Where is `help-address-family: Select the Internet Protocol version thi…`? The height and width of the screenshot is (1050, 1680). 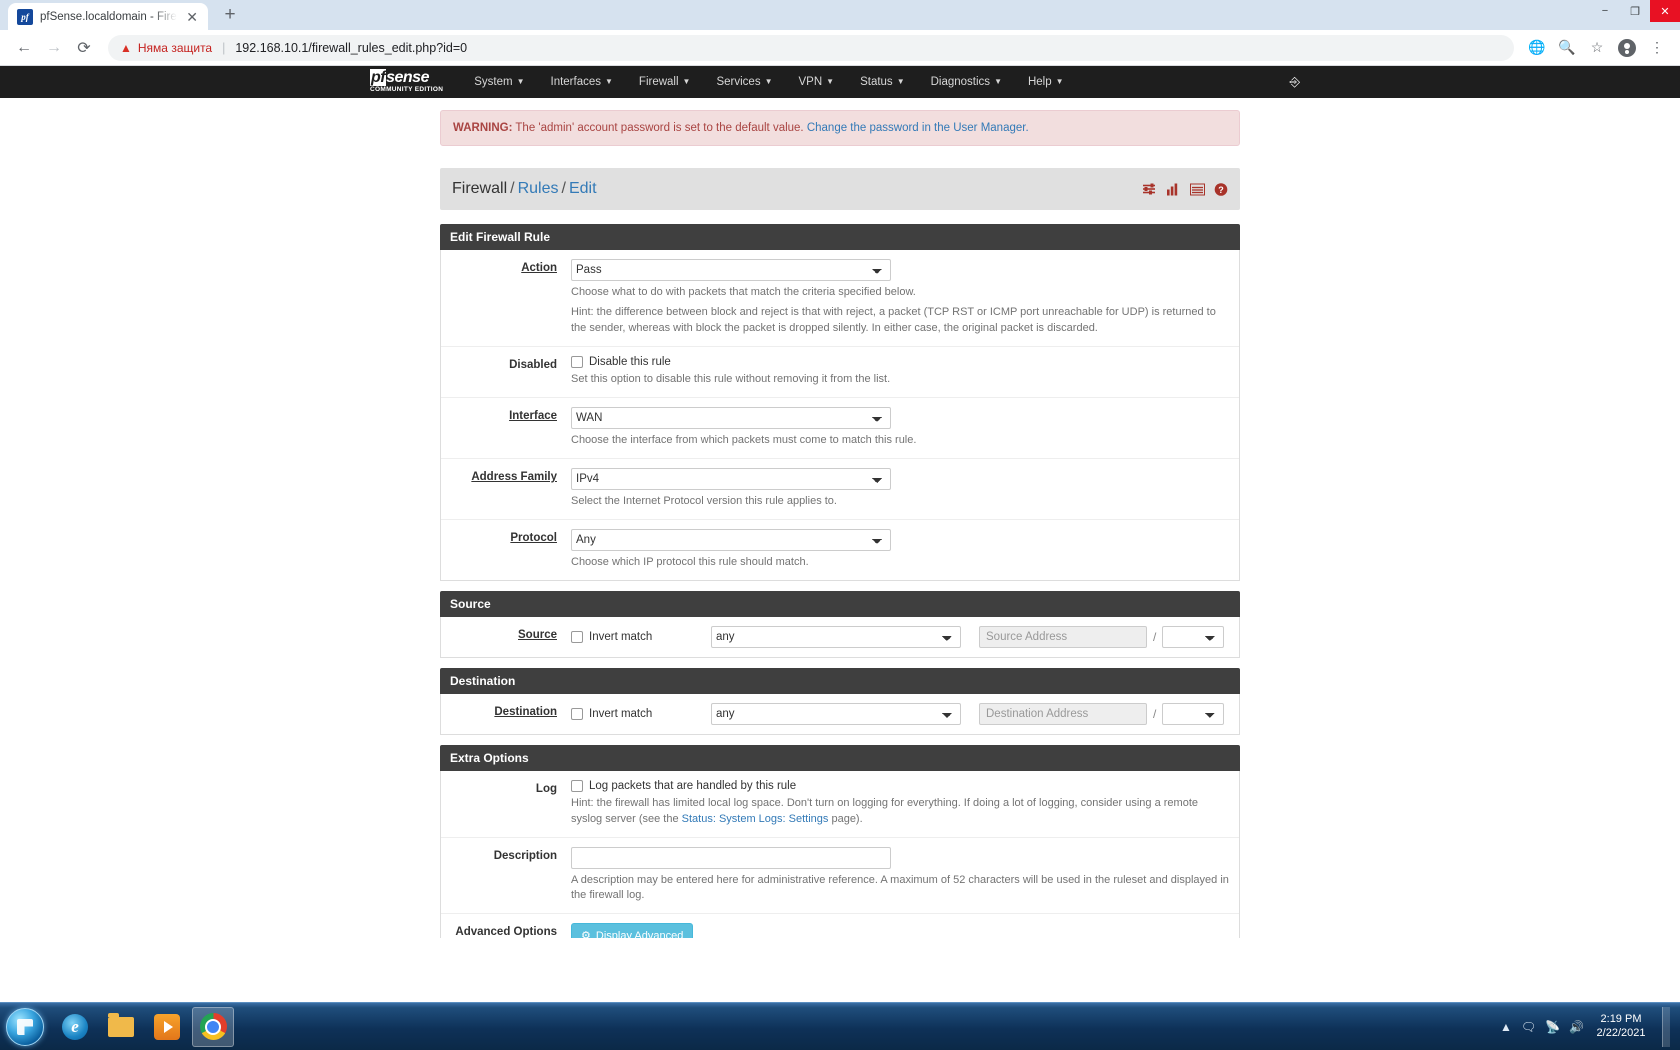 help-address-family: Select the Internet Protocol version thi… is located at coordinates (704, 500).